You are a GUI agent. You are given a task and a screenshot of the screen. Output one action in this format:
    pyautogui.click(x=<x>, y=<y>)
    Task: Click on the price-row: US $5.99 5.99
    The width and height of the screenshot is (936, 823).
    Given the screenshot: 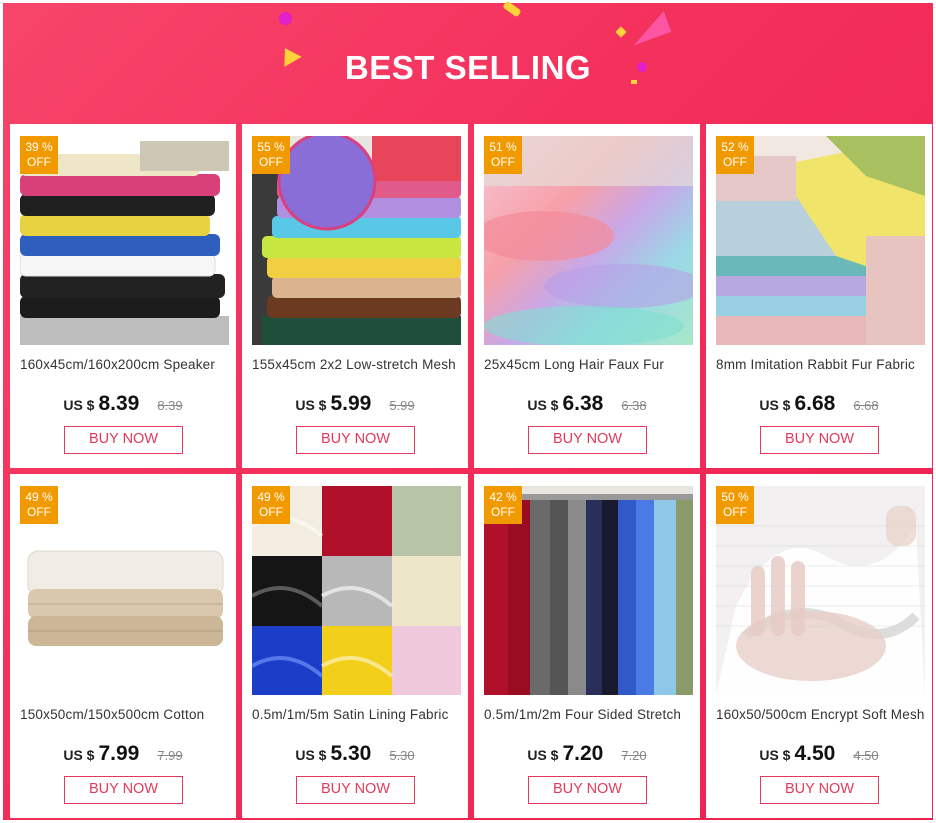 What is the action you would take?
    pyautogui.click(x=355, y=407)
    